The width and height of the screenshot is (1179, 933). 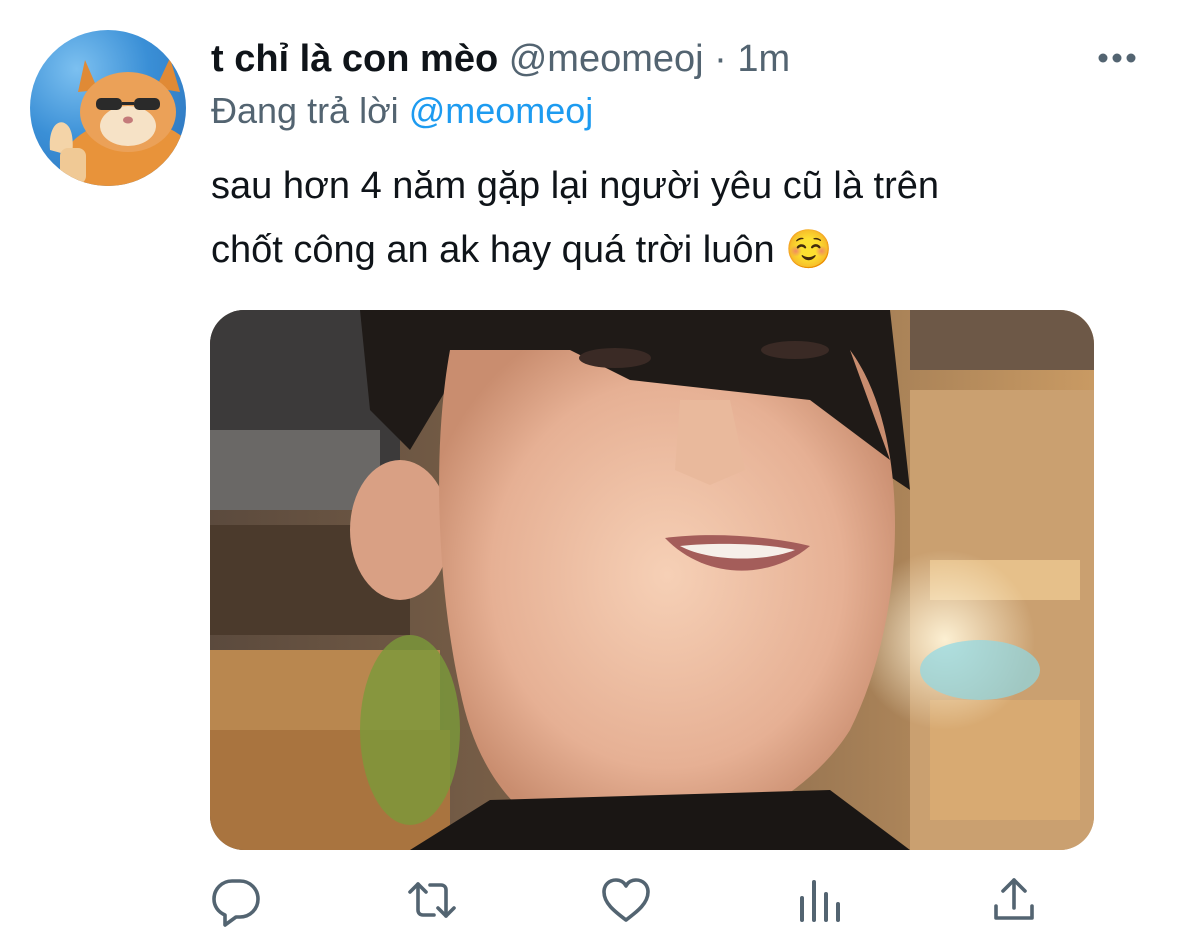 What do you see at coordinates (763, 59) in the screenshot?
I see `timestamp: 1m` at bounding box center [763, 59].